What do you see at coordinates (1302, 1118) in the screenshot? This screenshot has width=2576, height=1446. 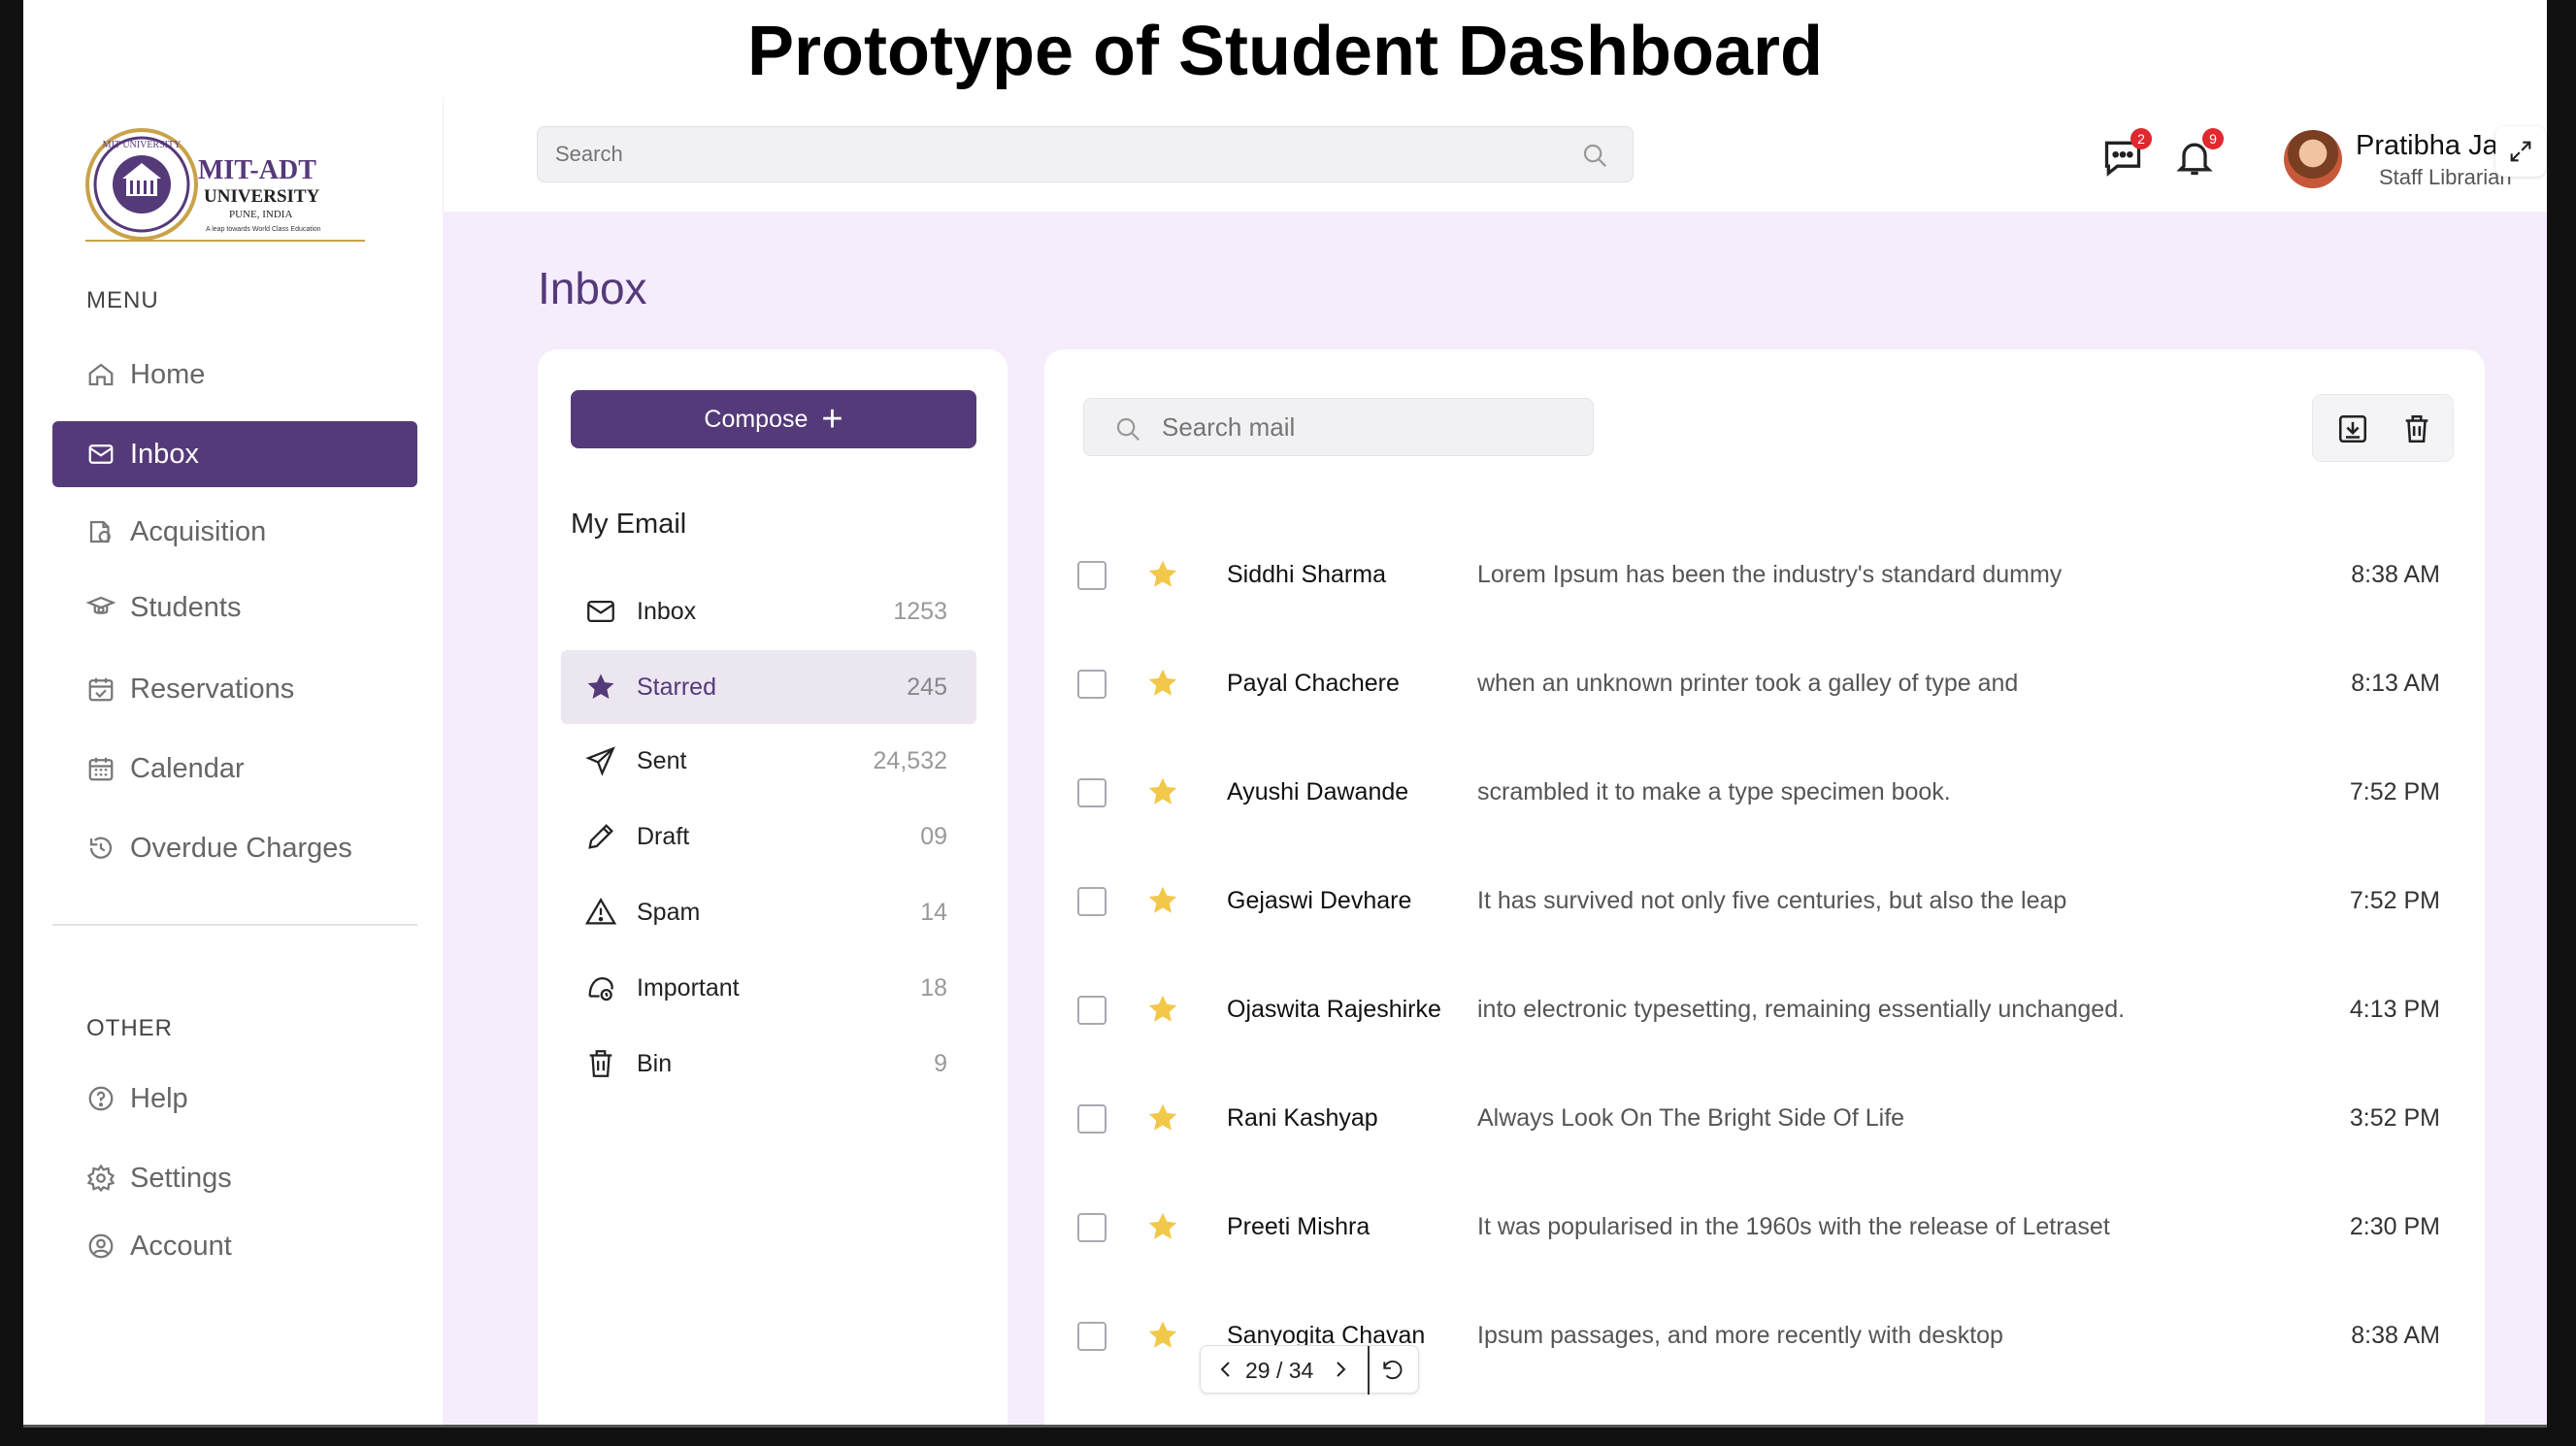 I see `message-sender: Rani Kashyap` at bounding box center [1302, 1118].